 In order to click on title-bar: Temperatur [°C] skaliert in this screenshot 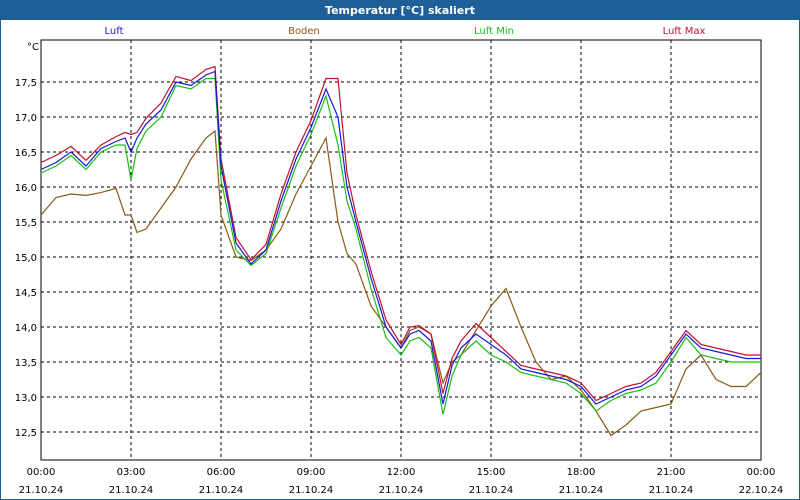, I will do `click(400, 10)`.